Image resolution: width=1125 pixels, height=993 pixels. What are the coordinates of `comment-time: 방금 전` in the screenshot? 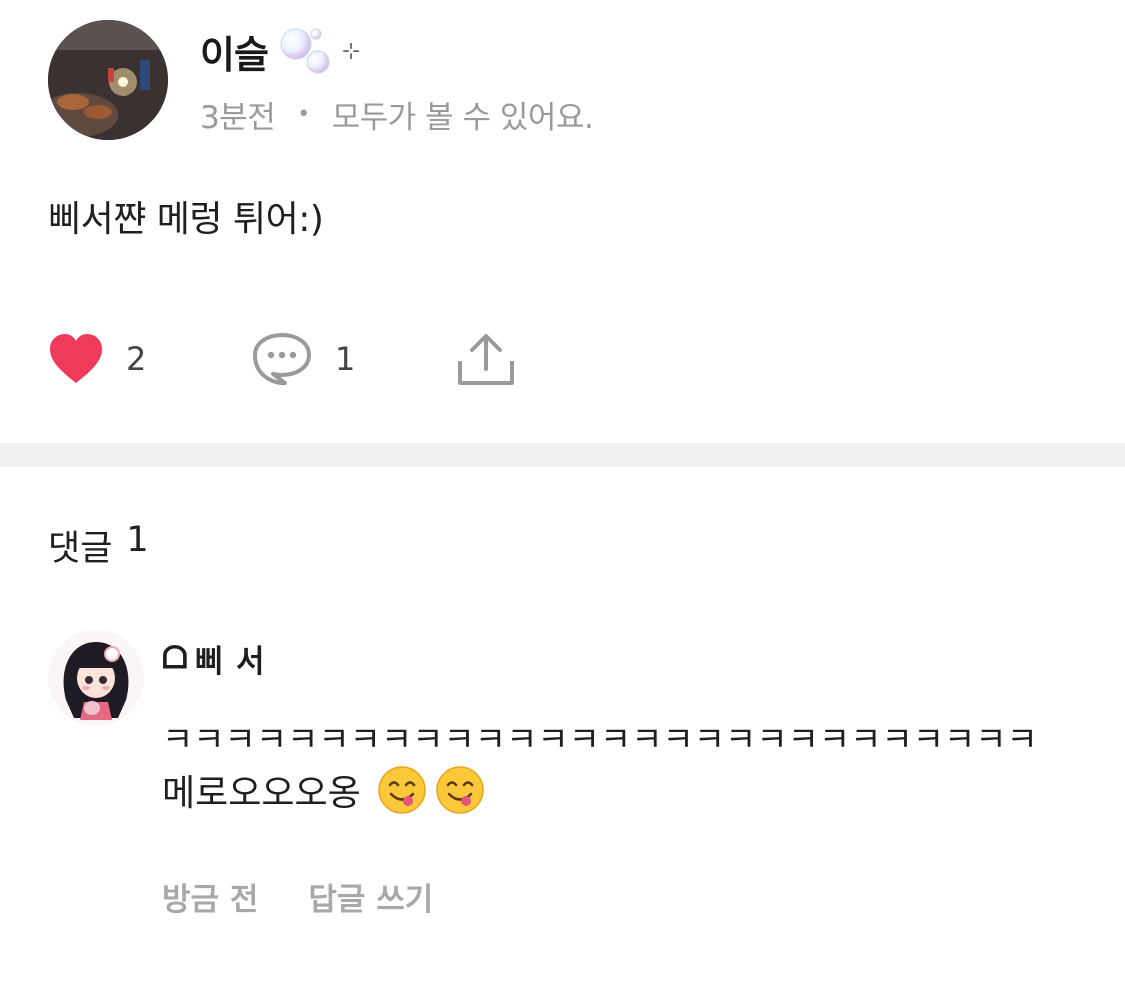 It's located at (210, 899).